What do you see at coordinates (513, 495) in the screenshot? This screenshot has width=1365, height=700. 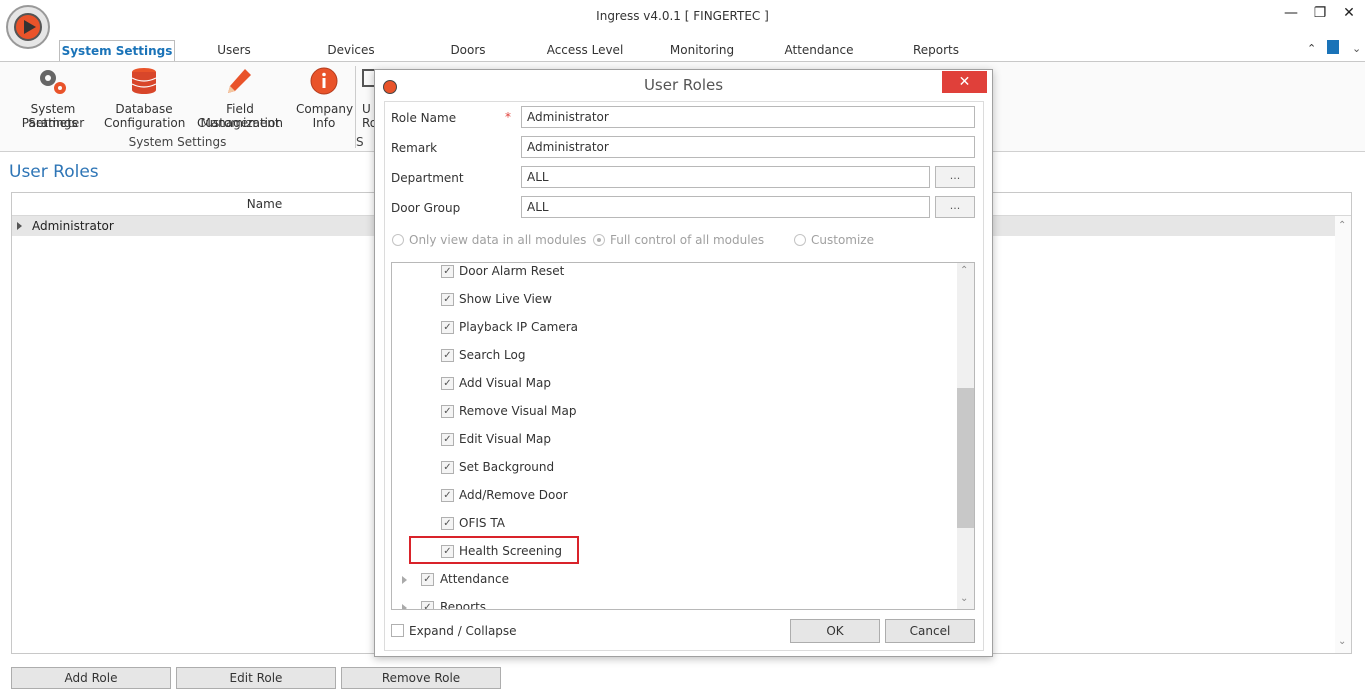 I see `tree-item-label: Add/Remove Door` at bounding box center [513, 495].